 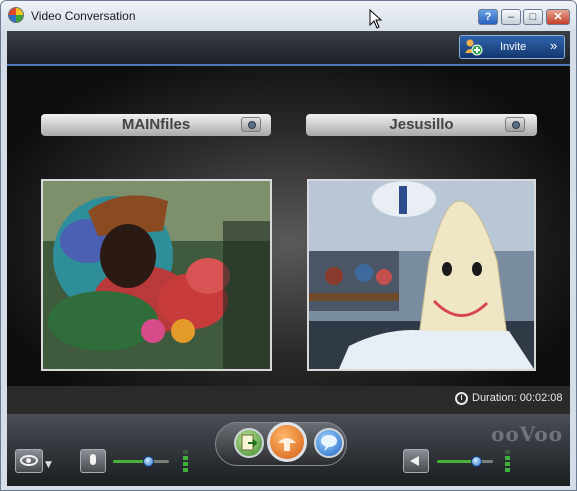 I want to click on microphone-level-meter, so click(x=185, y=461).